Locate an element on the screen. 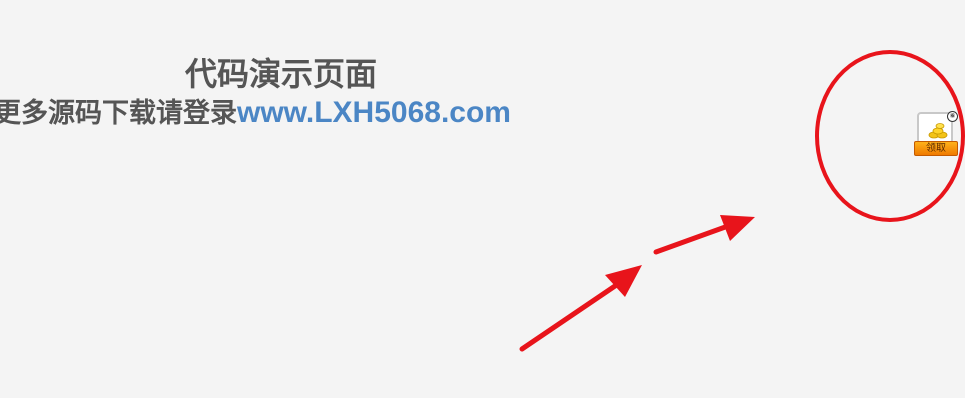 This screenshot has height=398, width=965. arrow-shaft-lower is located at coordinates (568, 317).